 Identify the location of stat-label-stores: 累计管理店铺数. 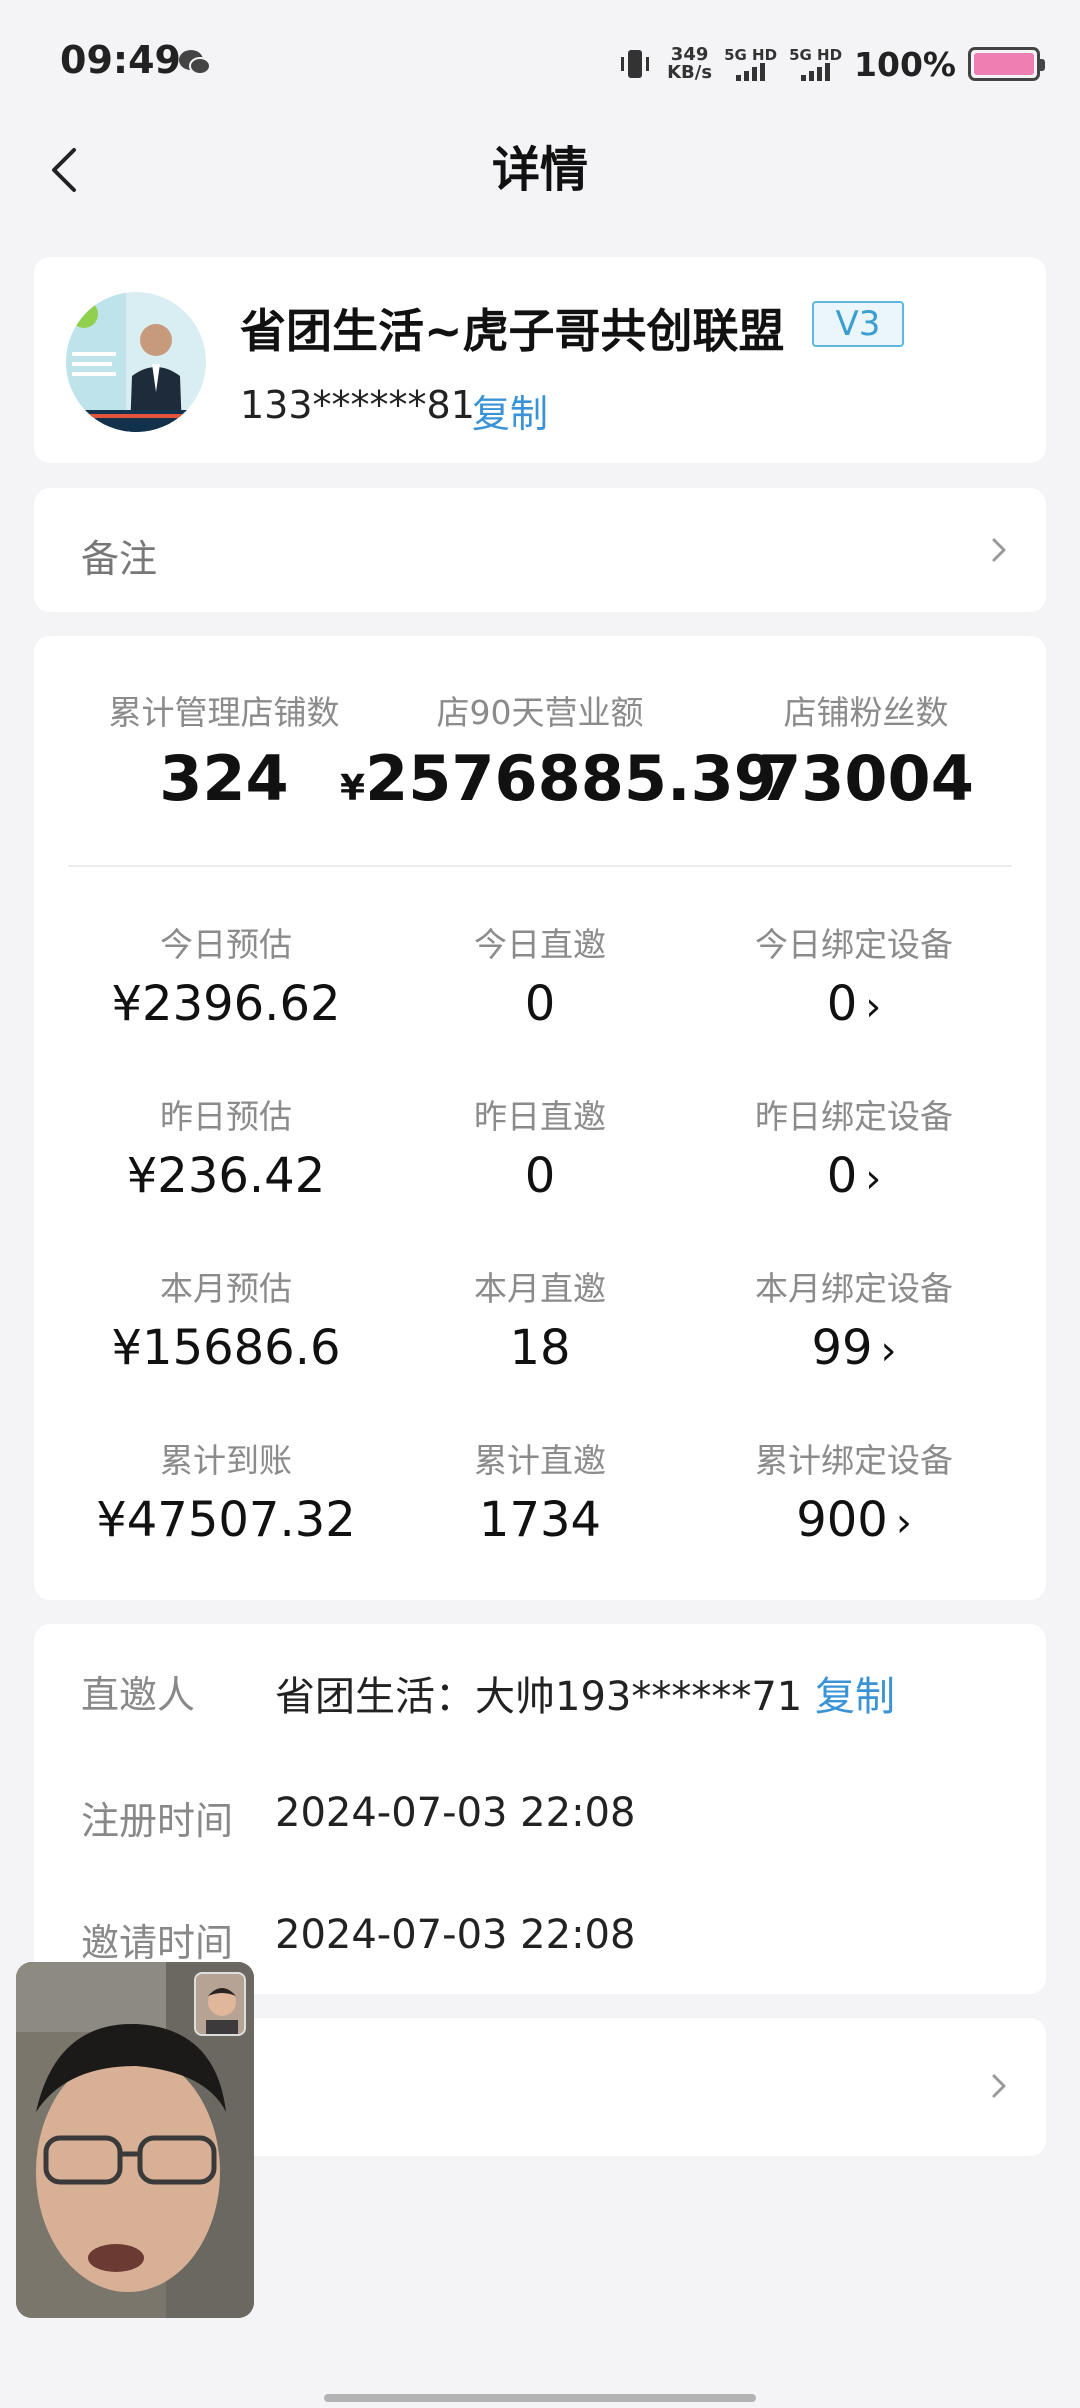
(224, 712).